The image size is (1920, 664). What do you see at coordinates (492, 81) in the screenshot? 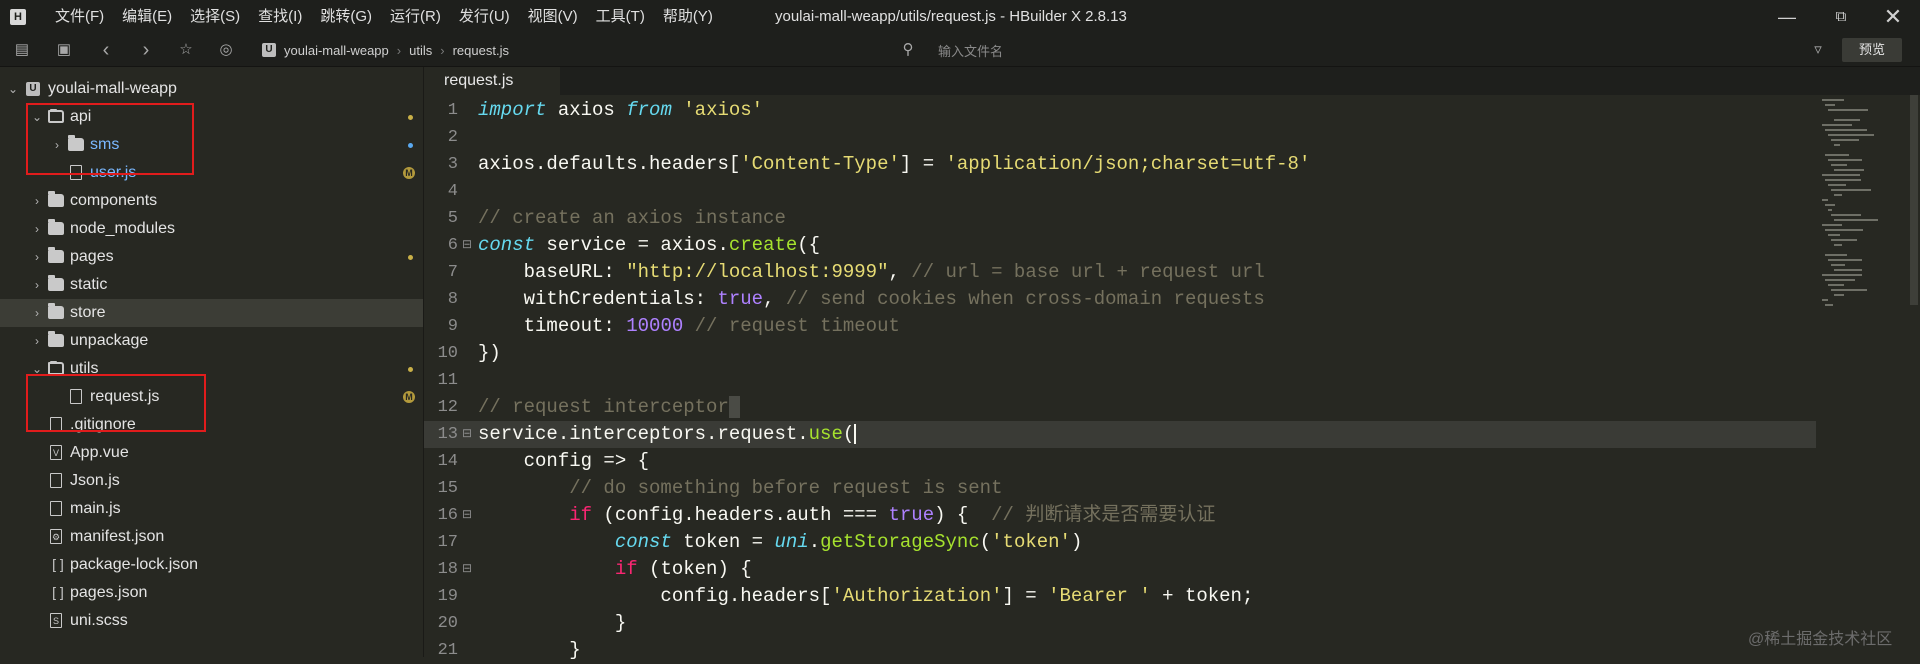
I see `tab-request-js: request.js` at bounding box center [492, 81].